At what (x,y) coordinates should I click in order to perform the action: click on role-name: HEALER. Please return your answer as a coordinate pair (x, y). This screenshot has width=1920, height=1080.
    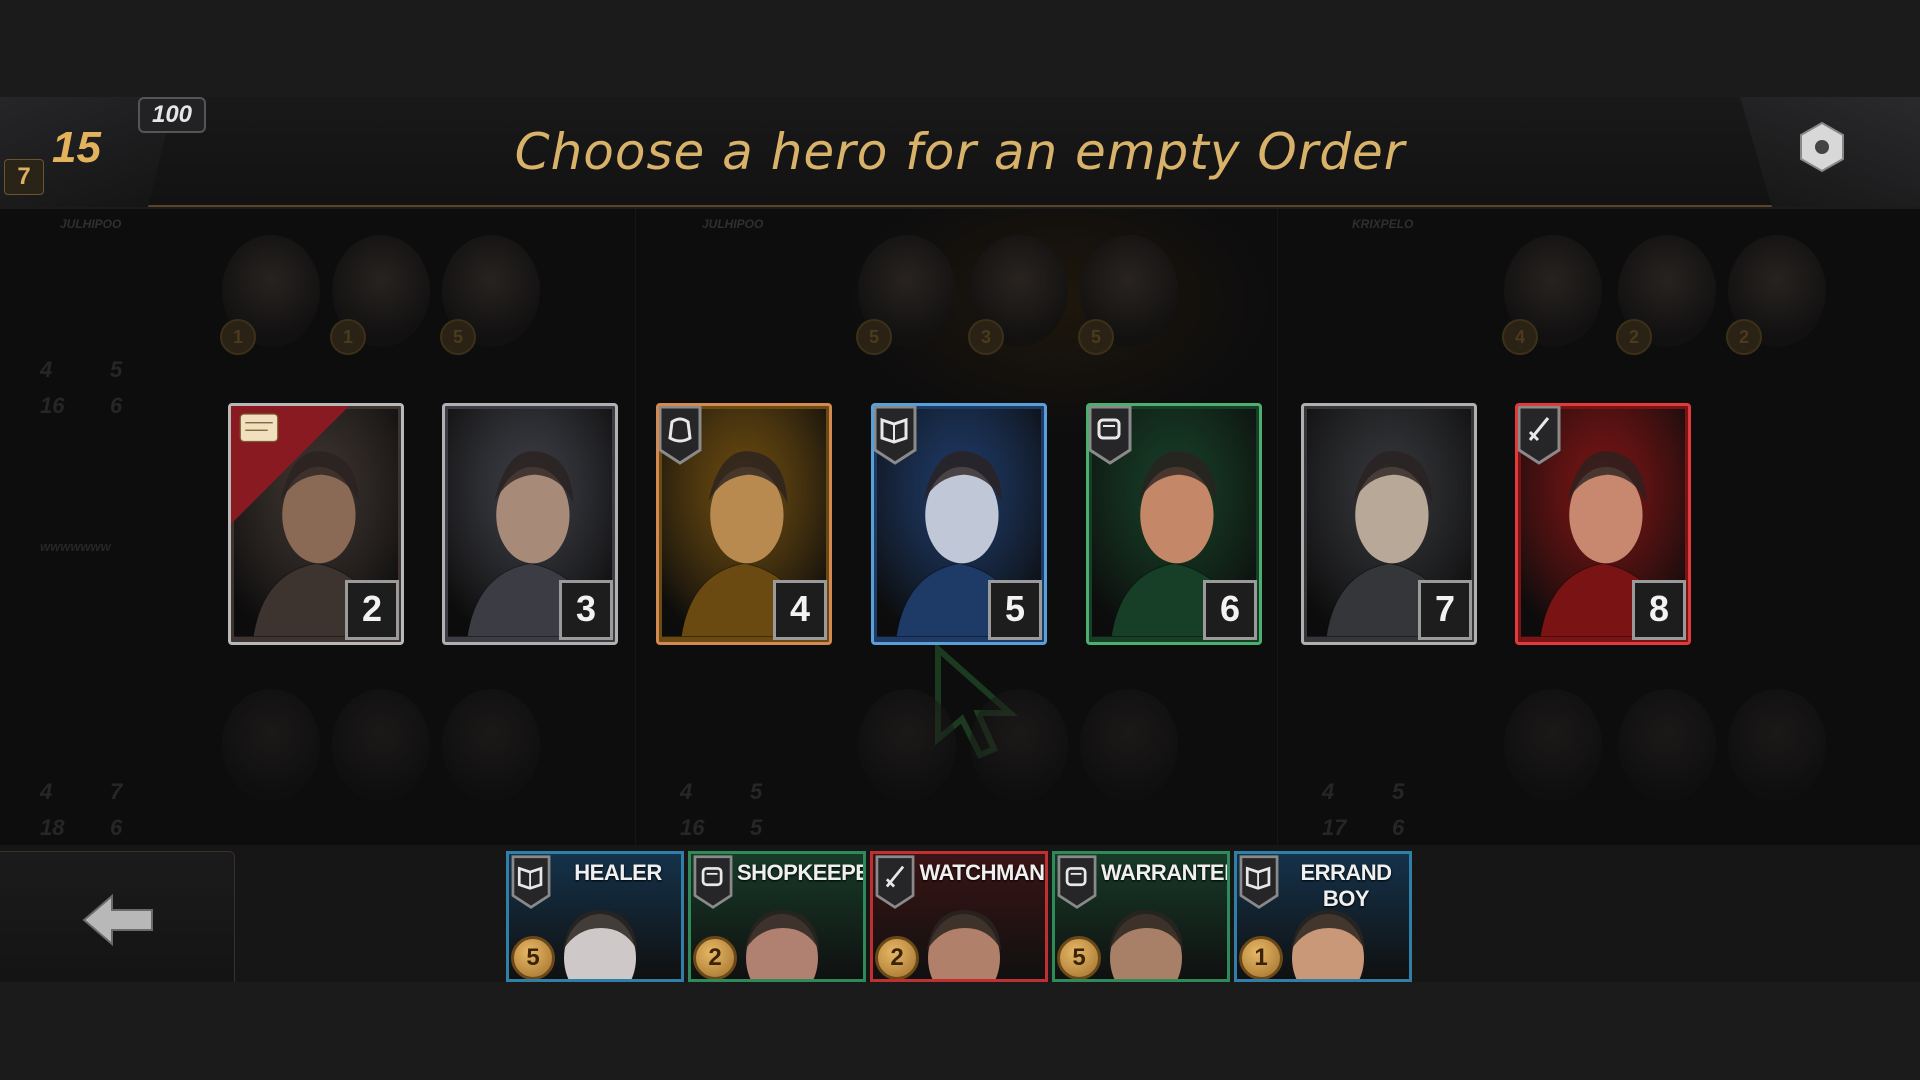
    Looking at the image, I should click on (618, 872).